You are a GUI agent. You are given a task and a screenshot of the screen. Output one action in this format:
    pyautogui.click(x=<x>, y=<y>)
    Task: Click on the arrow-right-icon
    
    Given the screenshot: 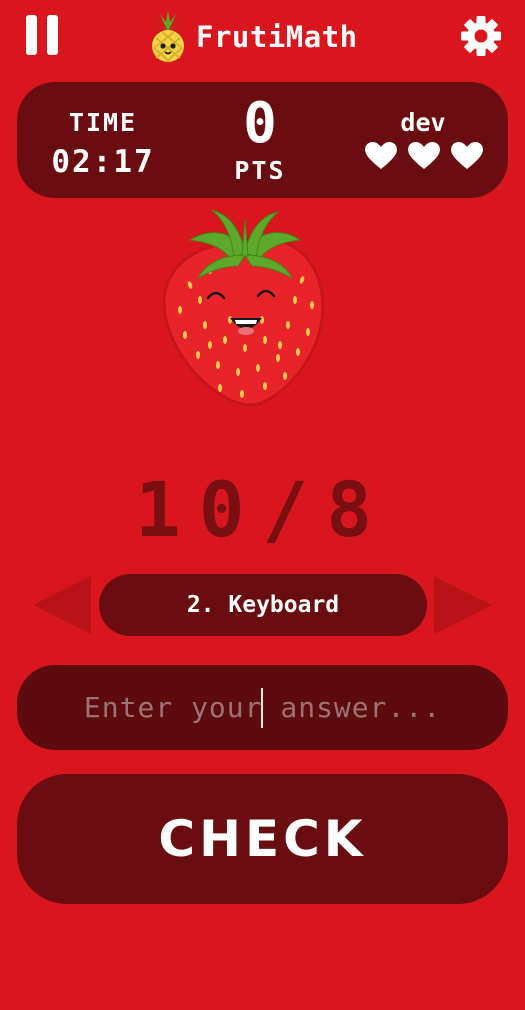 What is the action you would take?
    pyautogui.click(x=463, y=605)
    